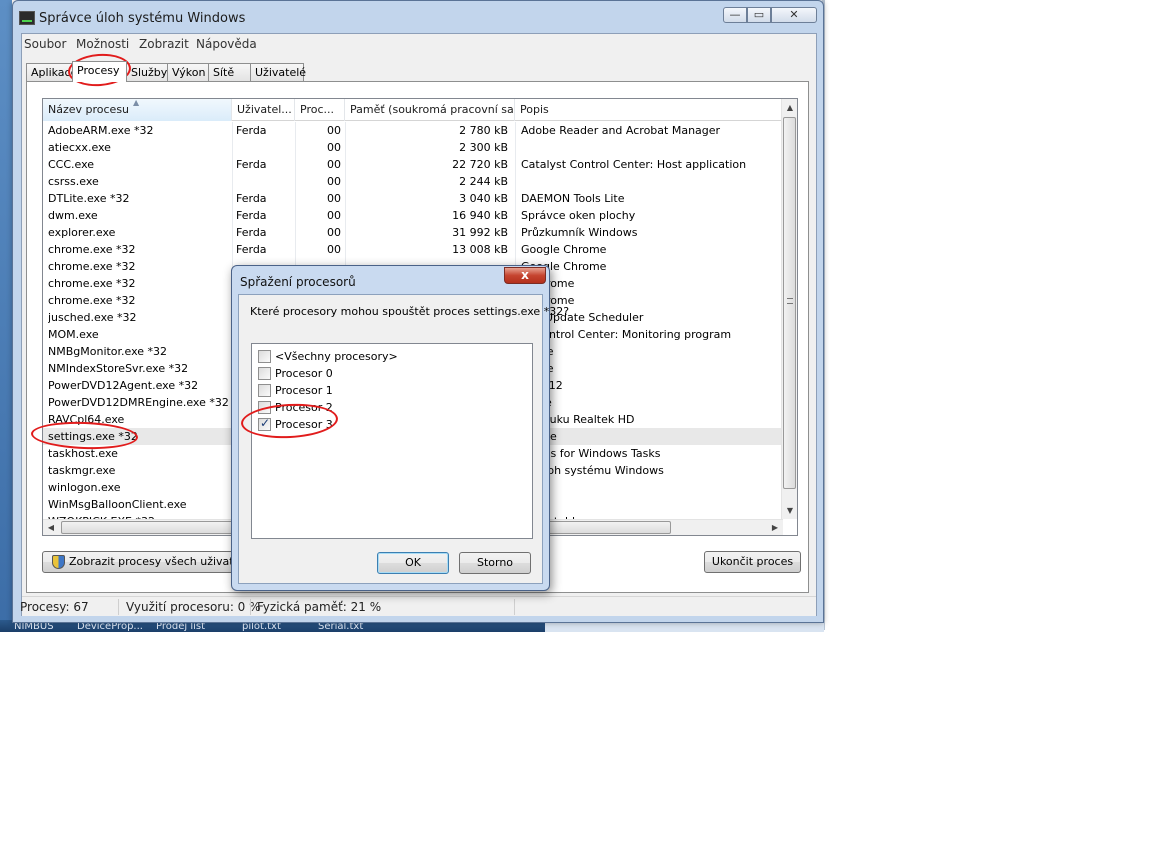 The image size is (1152, 864). What do you see at coordinates (752, 562) in the screenshot?
I see `end-process-button: Ukončit proces` at bounding box center [752, 562].